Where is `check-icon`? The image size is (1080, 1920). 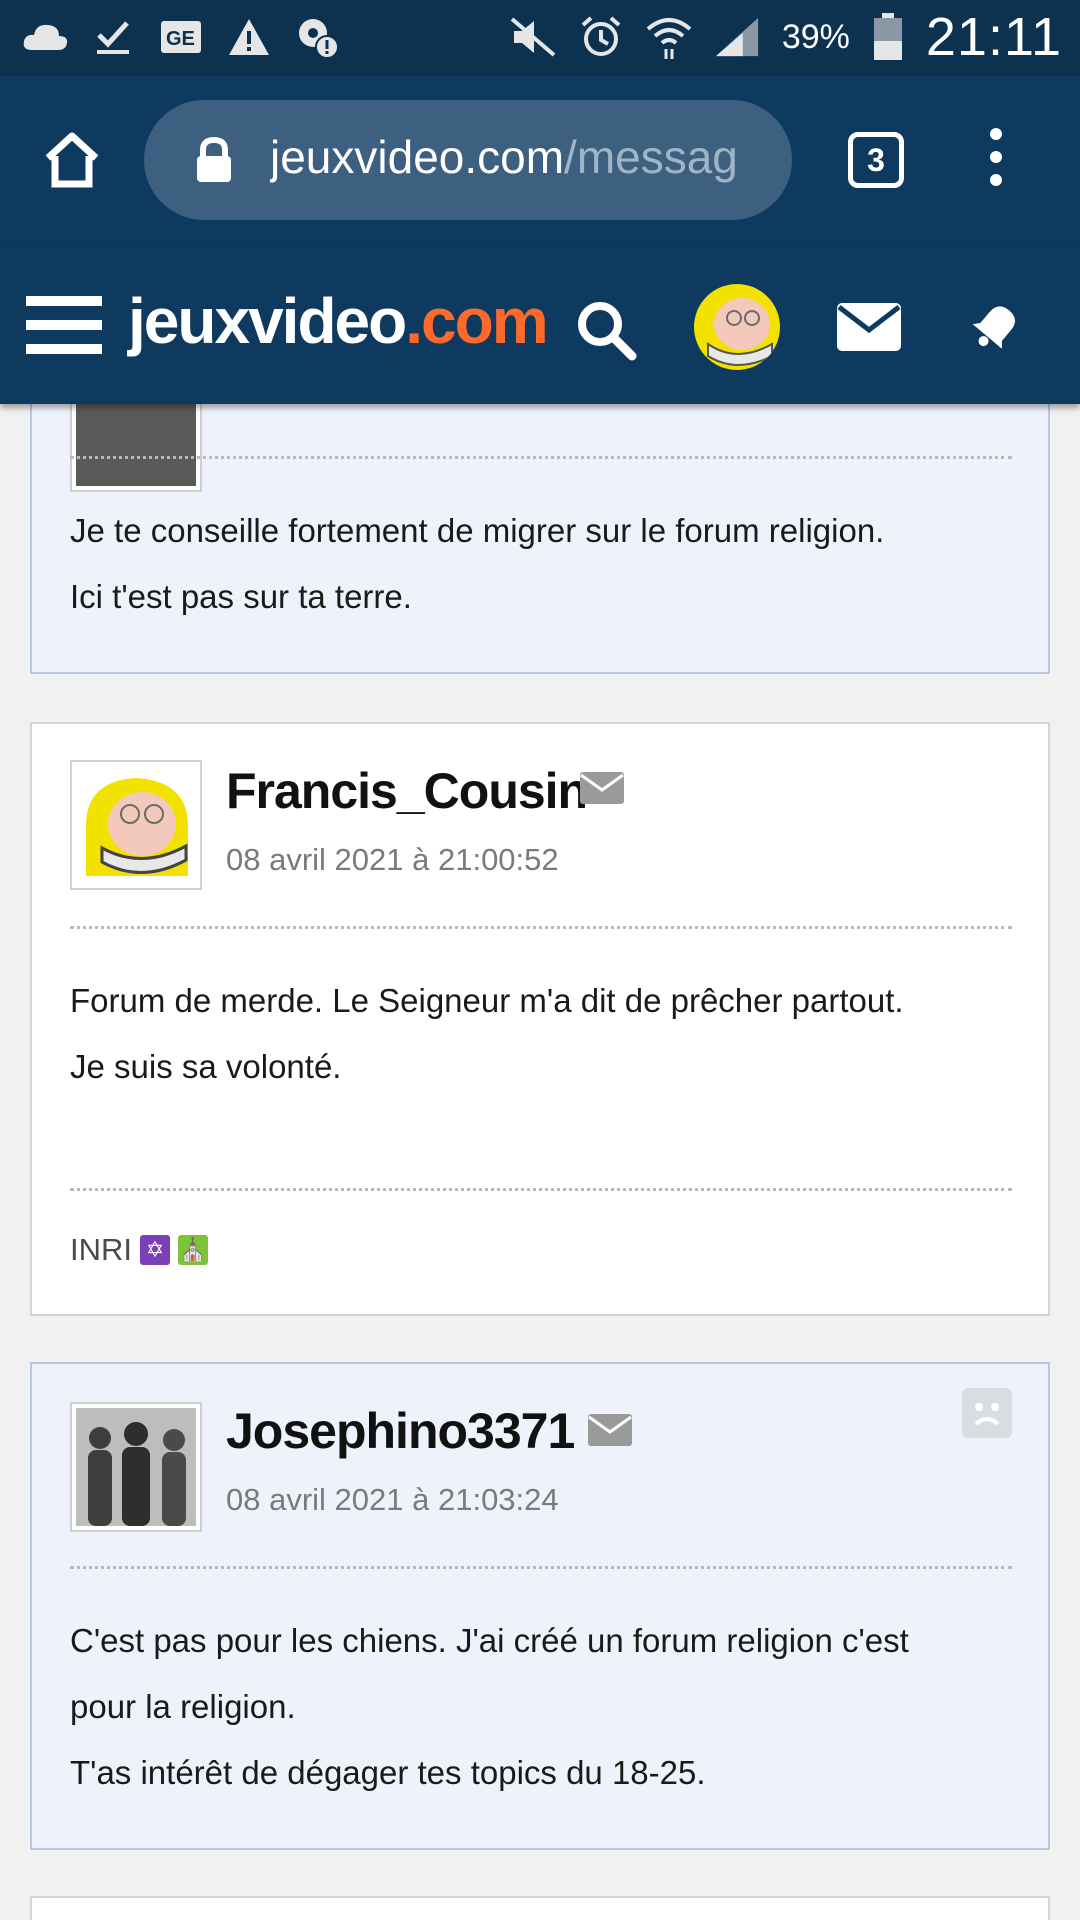 check-icon is located at coordinates (113, 37).